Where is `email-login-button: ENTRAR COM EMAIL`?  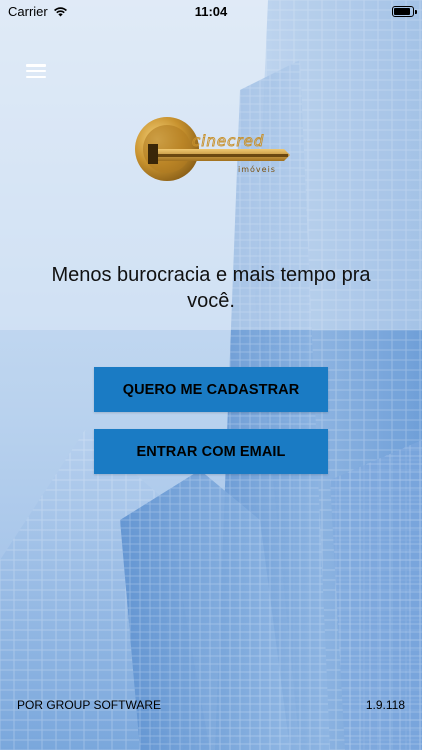 email-login-button: ENTRAR COM EMAIL is located at coordinates (211, 451).